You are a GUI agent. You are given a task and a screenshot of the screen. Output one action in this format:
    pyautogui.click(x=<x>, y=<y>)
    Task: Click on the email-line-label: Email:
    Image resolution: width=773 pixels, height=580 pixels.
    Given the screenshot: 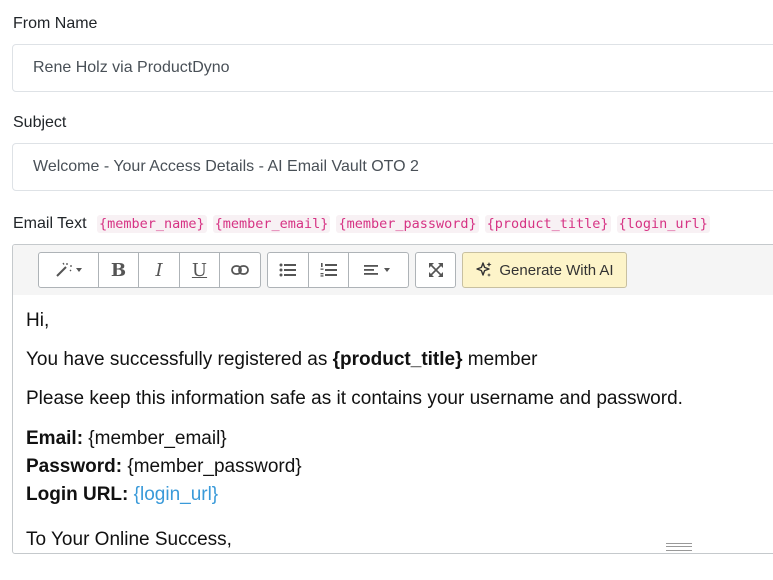 What is the action you would take?
    pyautogui.click(x=55, y=438)
    